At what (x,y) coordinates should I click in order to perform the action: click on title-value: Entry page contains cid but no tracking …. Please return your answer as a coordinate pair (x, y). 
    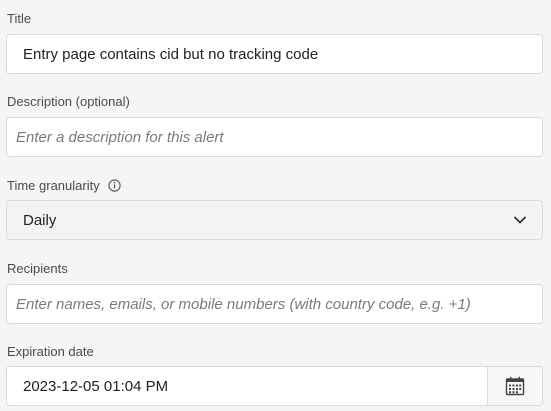
    Looking at the image, I should click on (171, 54).